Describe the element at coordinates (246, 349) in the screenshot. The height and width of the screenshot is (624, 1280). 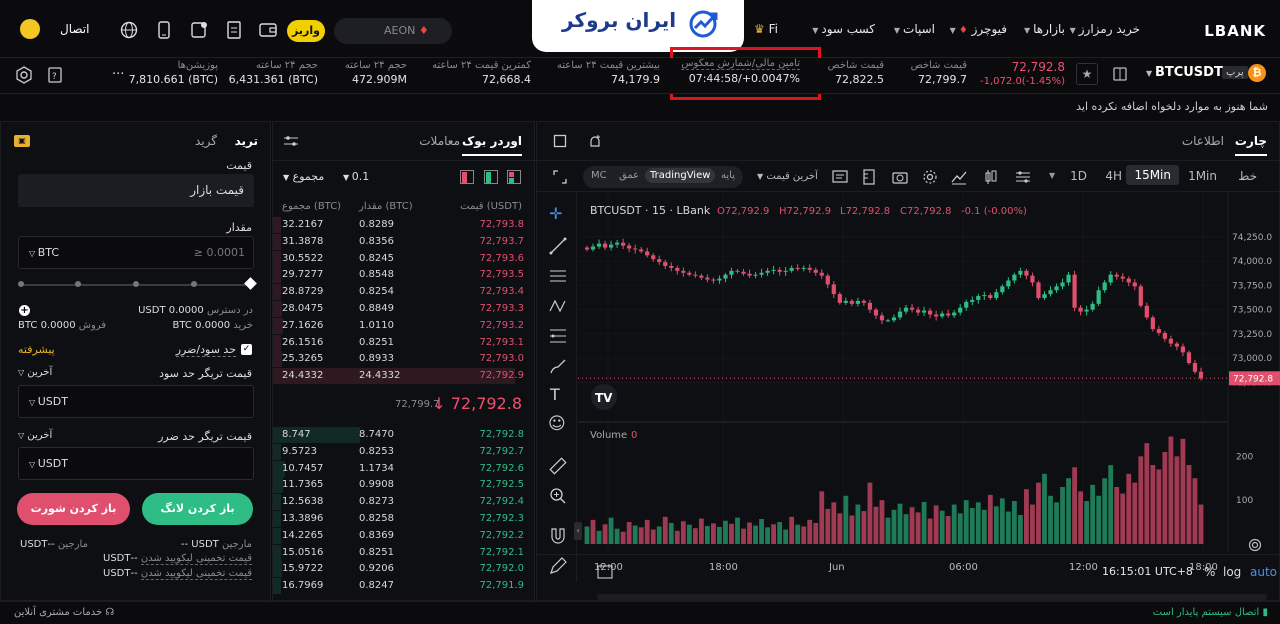
I see `tpsl-checkbox: ✓` at that location.